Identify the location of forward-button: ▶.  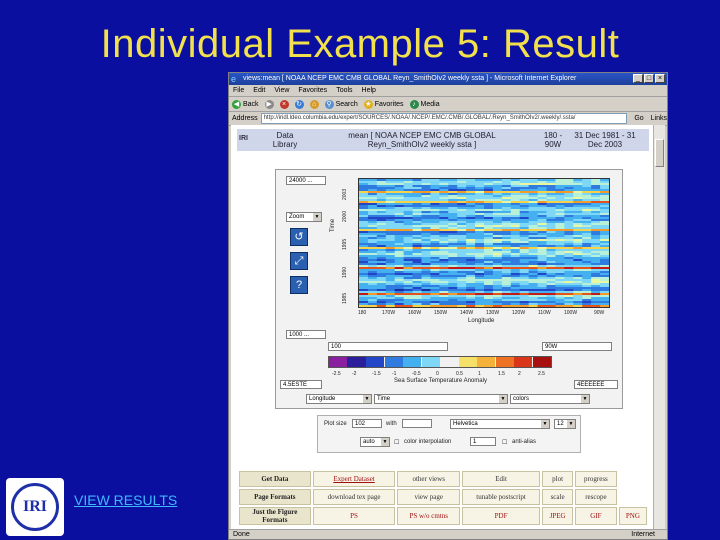
(269, 104).